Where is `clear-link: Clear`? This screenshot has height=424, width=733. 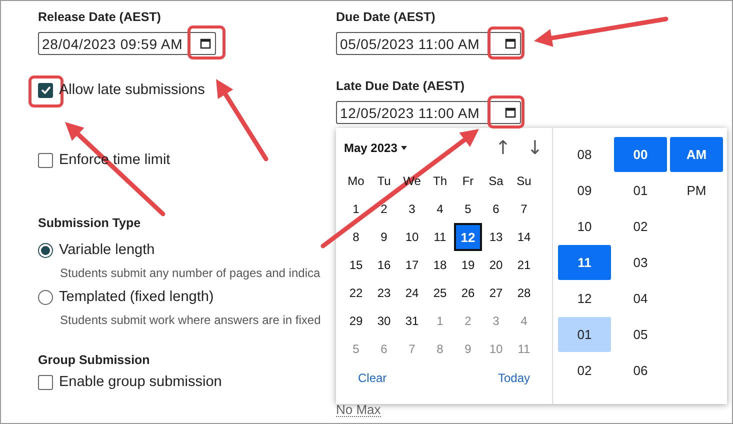 clear-link: Clear is located at coordinates (372, 378).